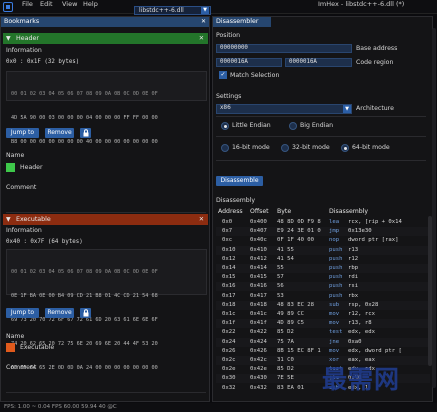 The image size is (437, 412). What do you see at coordinates (60, 407) in the screenshot?
I see `status-text: FPS: 1.00 ~ 0.04 FPS 60.00 59.94 40 @C` at bounding box center [60, 407].